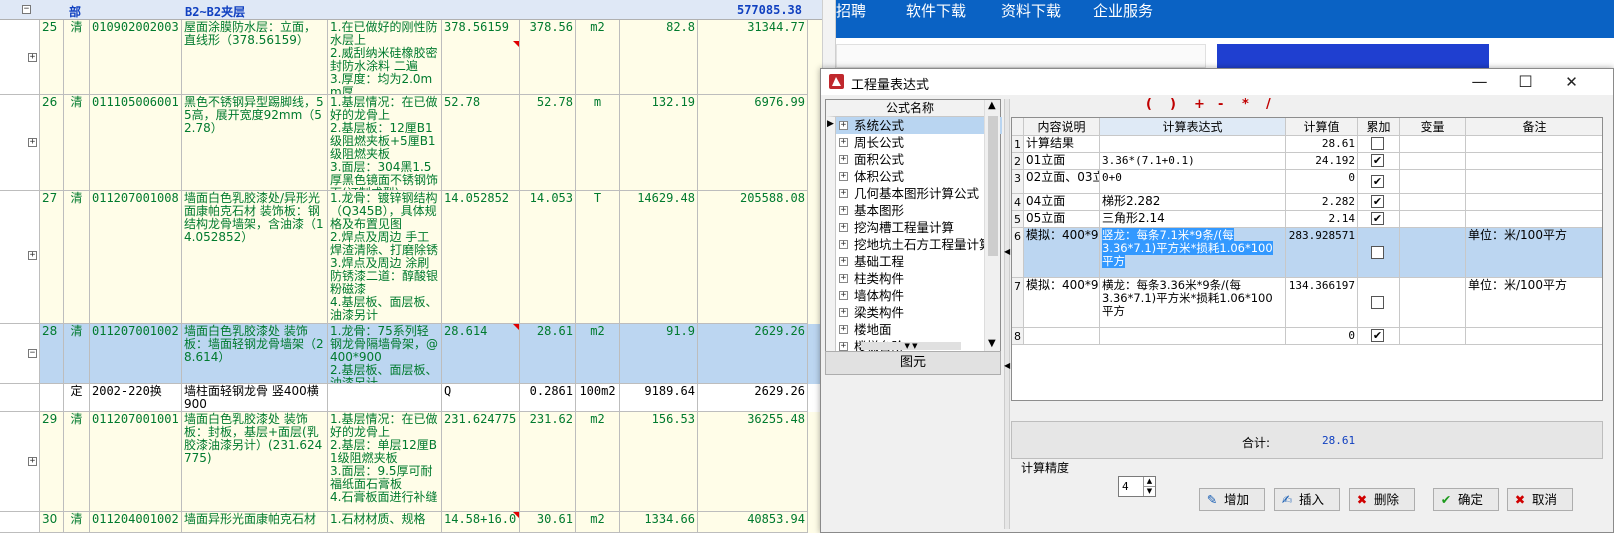 The image size is (1614, 533). Describe the element at coordinates (1031, 11) in the screenshot. I see `nav-item-materials: 资料下载` at that location.